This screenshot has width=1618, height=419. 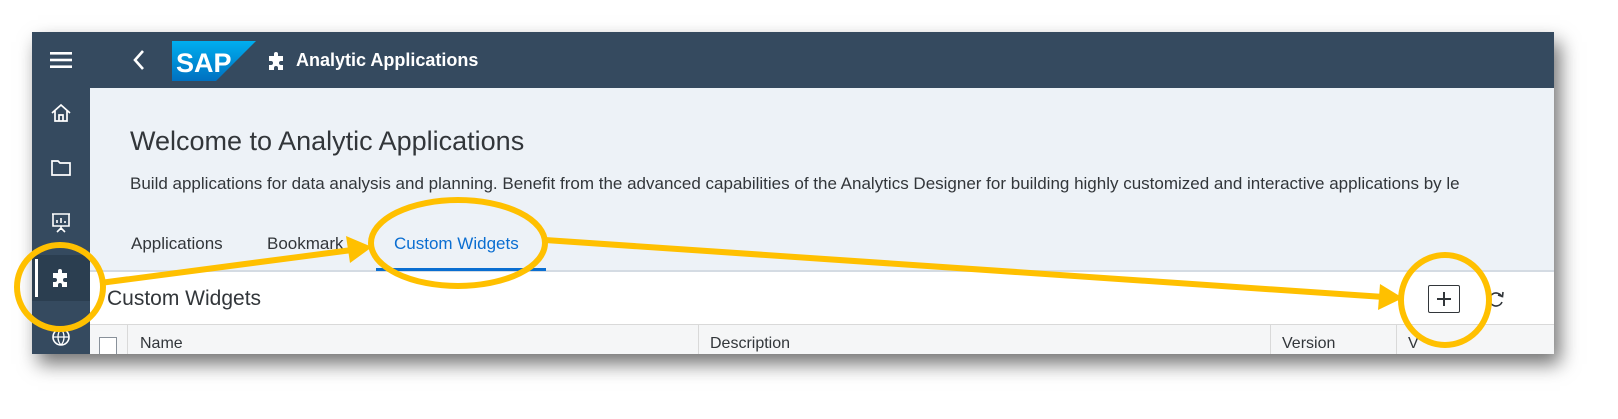 I want to click on nav-item-stories, so click(x=61, y=223).